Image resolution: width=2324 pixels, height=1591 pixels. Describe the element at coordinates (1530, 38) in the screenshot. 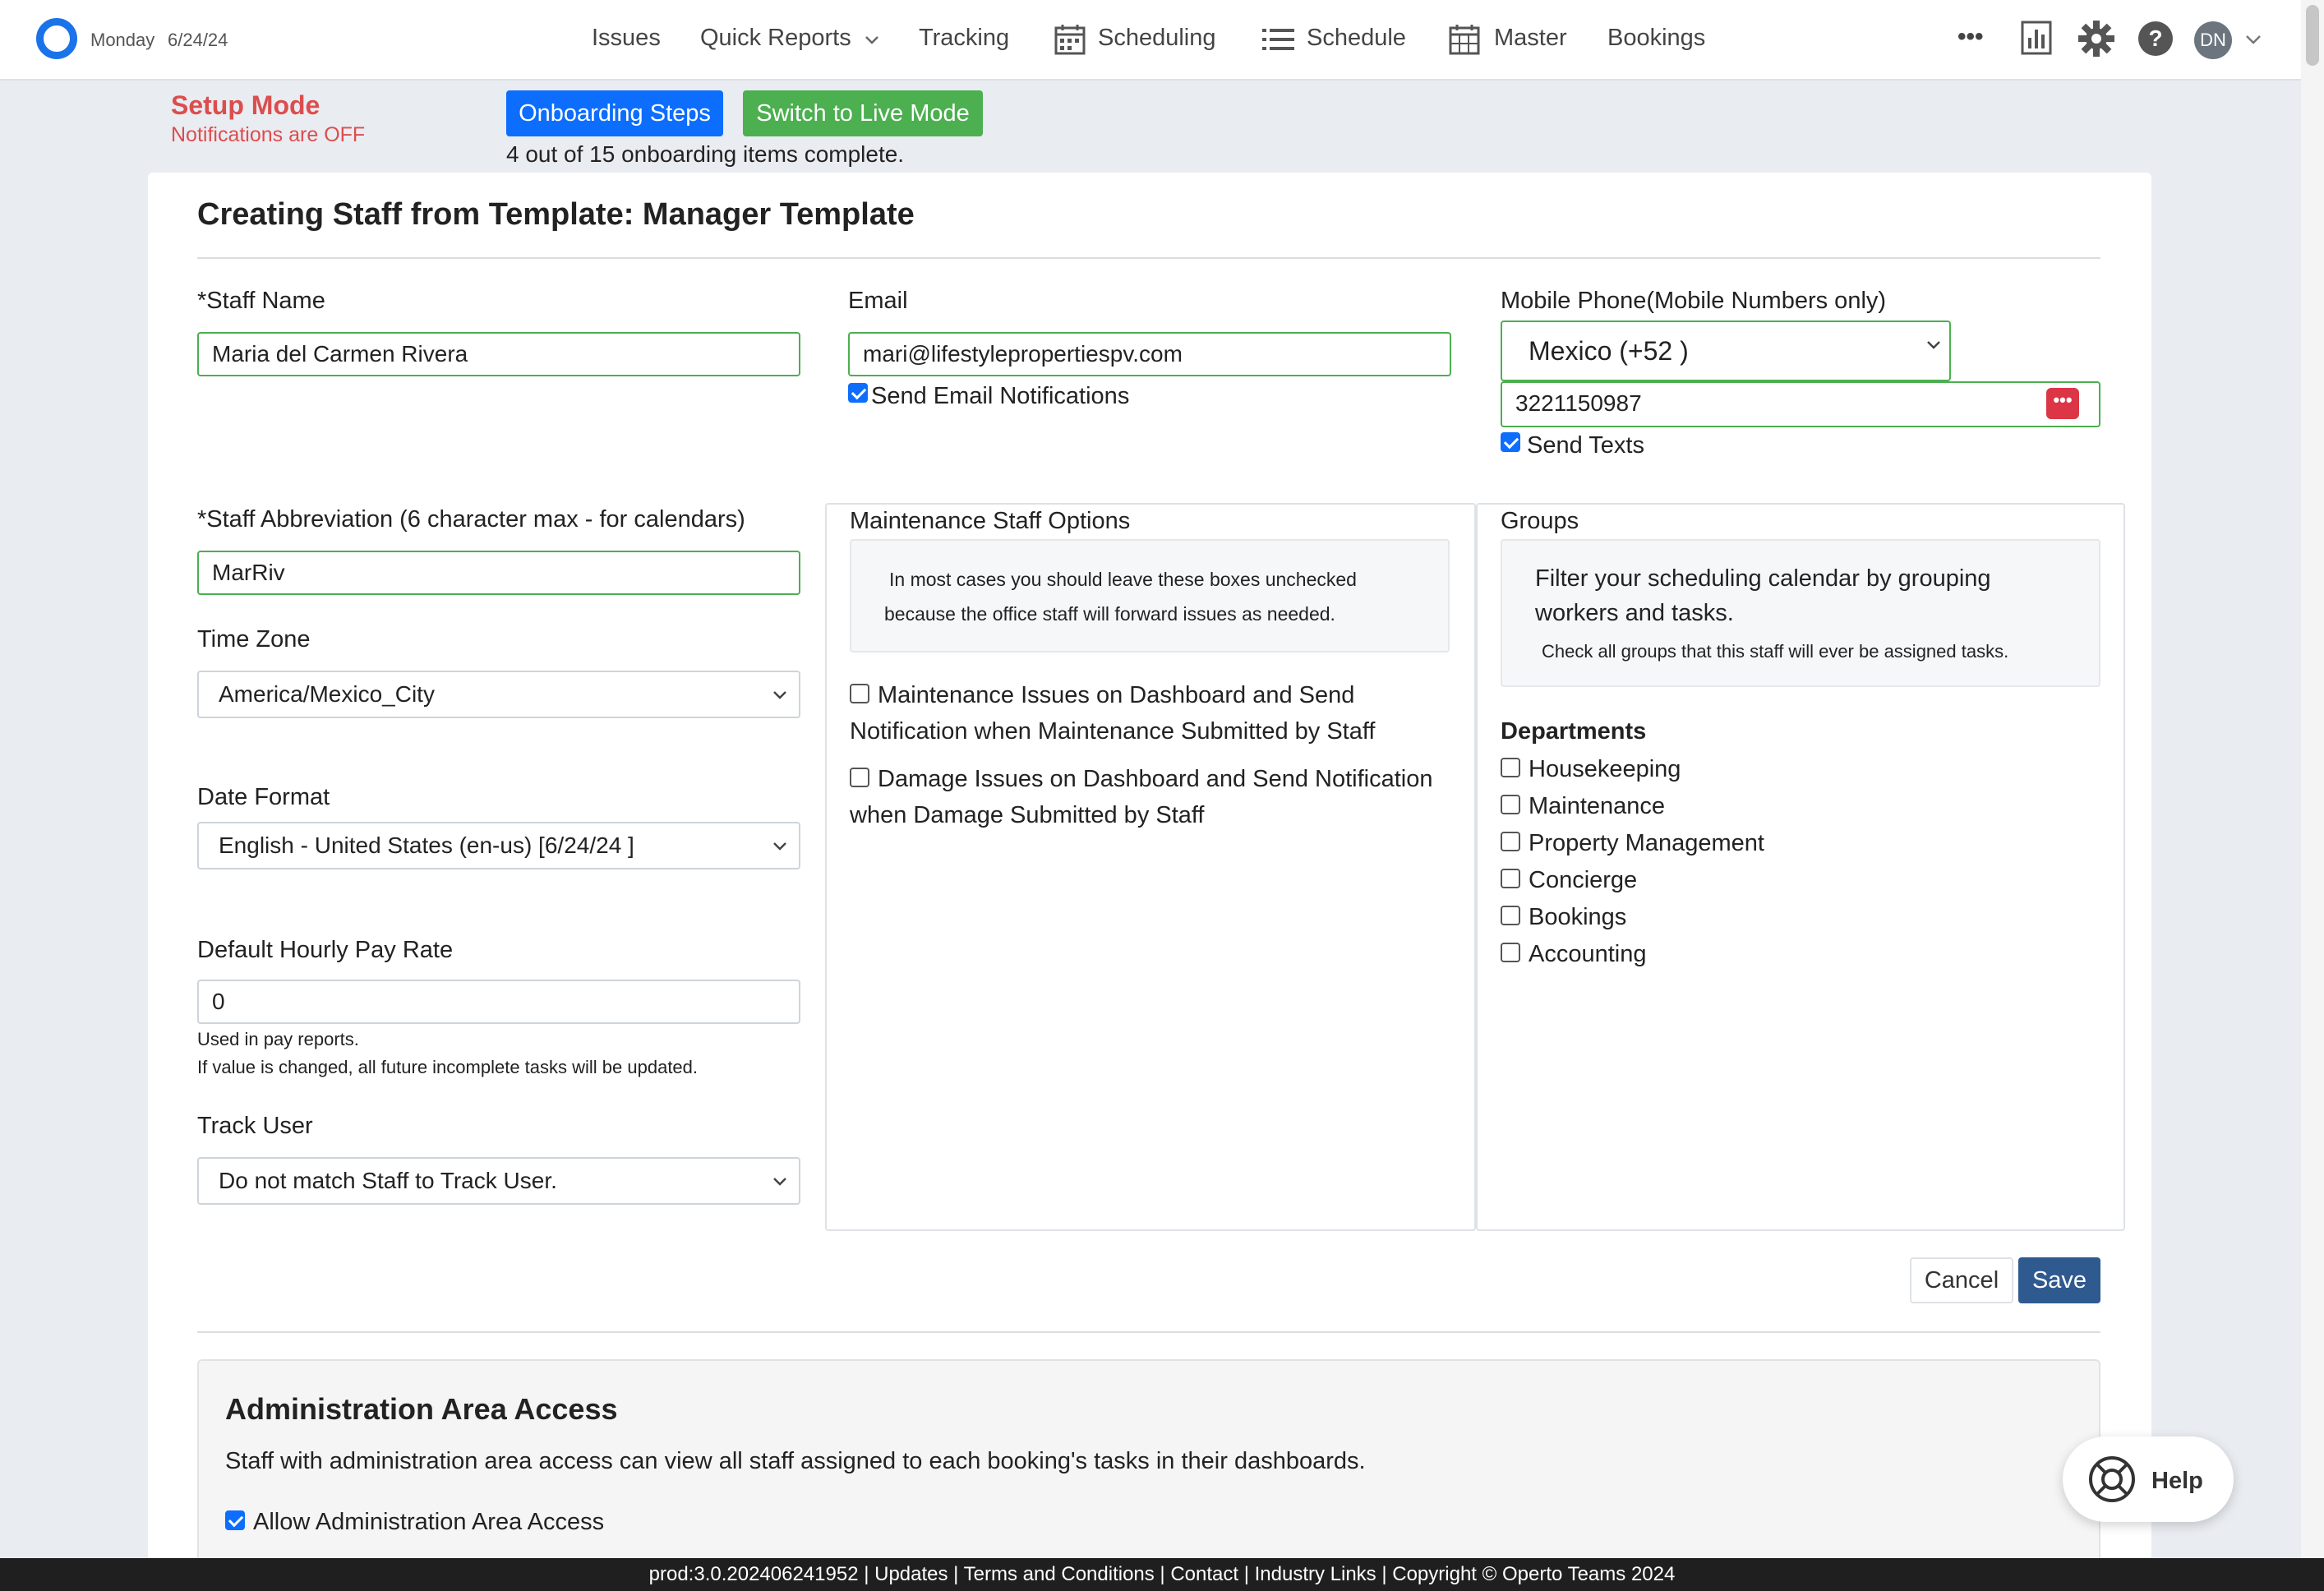

I see `nav-master: Master` at that location.